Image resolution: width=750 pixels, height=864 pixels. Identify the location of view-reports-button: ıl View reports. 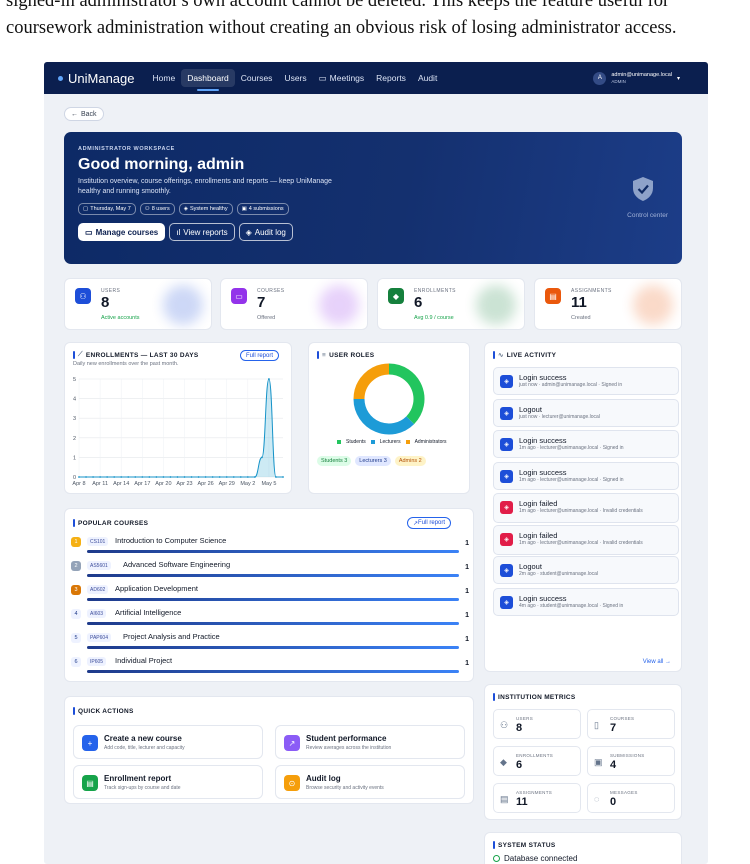
(202, 232).